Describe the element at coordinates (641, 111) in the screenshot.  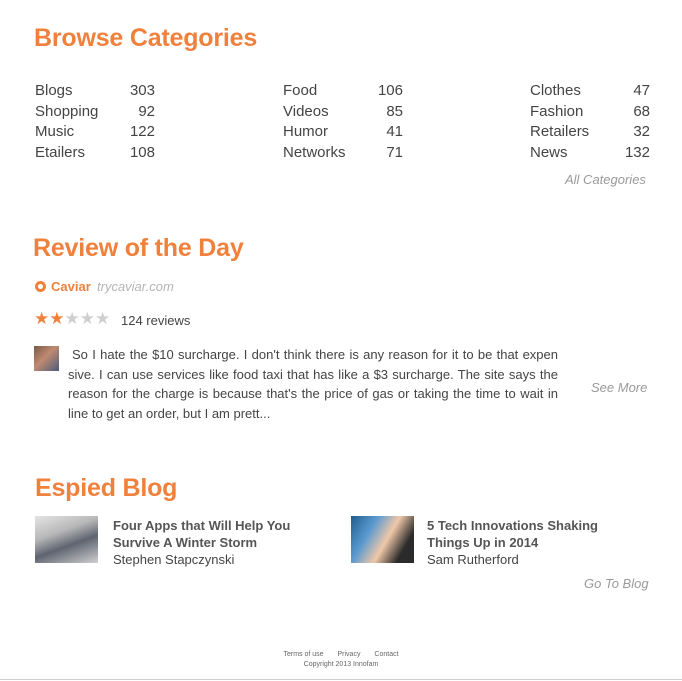
I see `category-count: 68` at that location.